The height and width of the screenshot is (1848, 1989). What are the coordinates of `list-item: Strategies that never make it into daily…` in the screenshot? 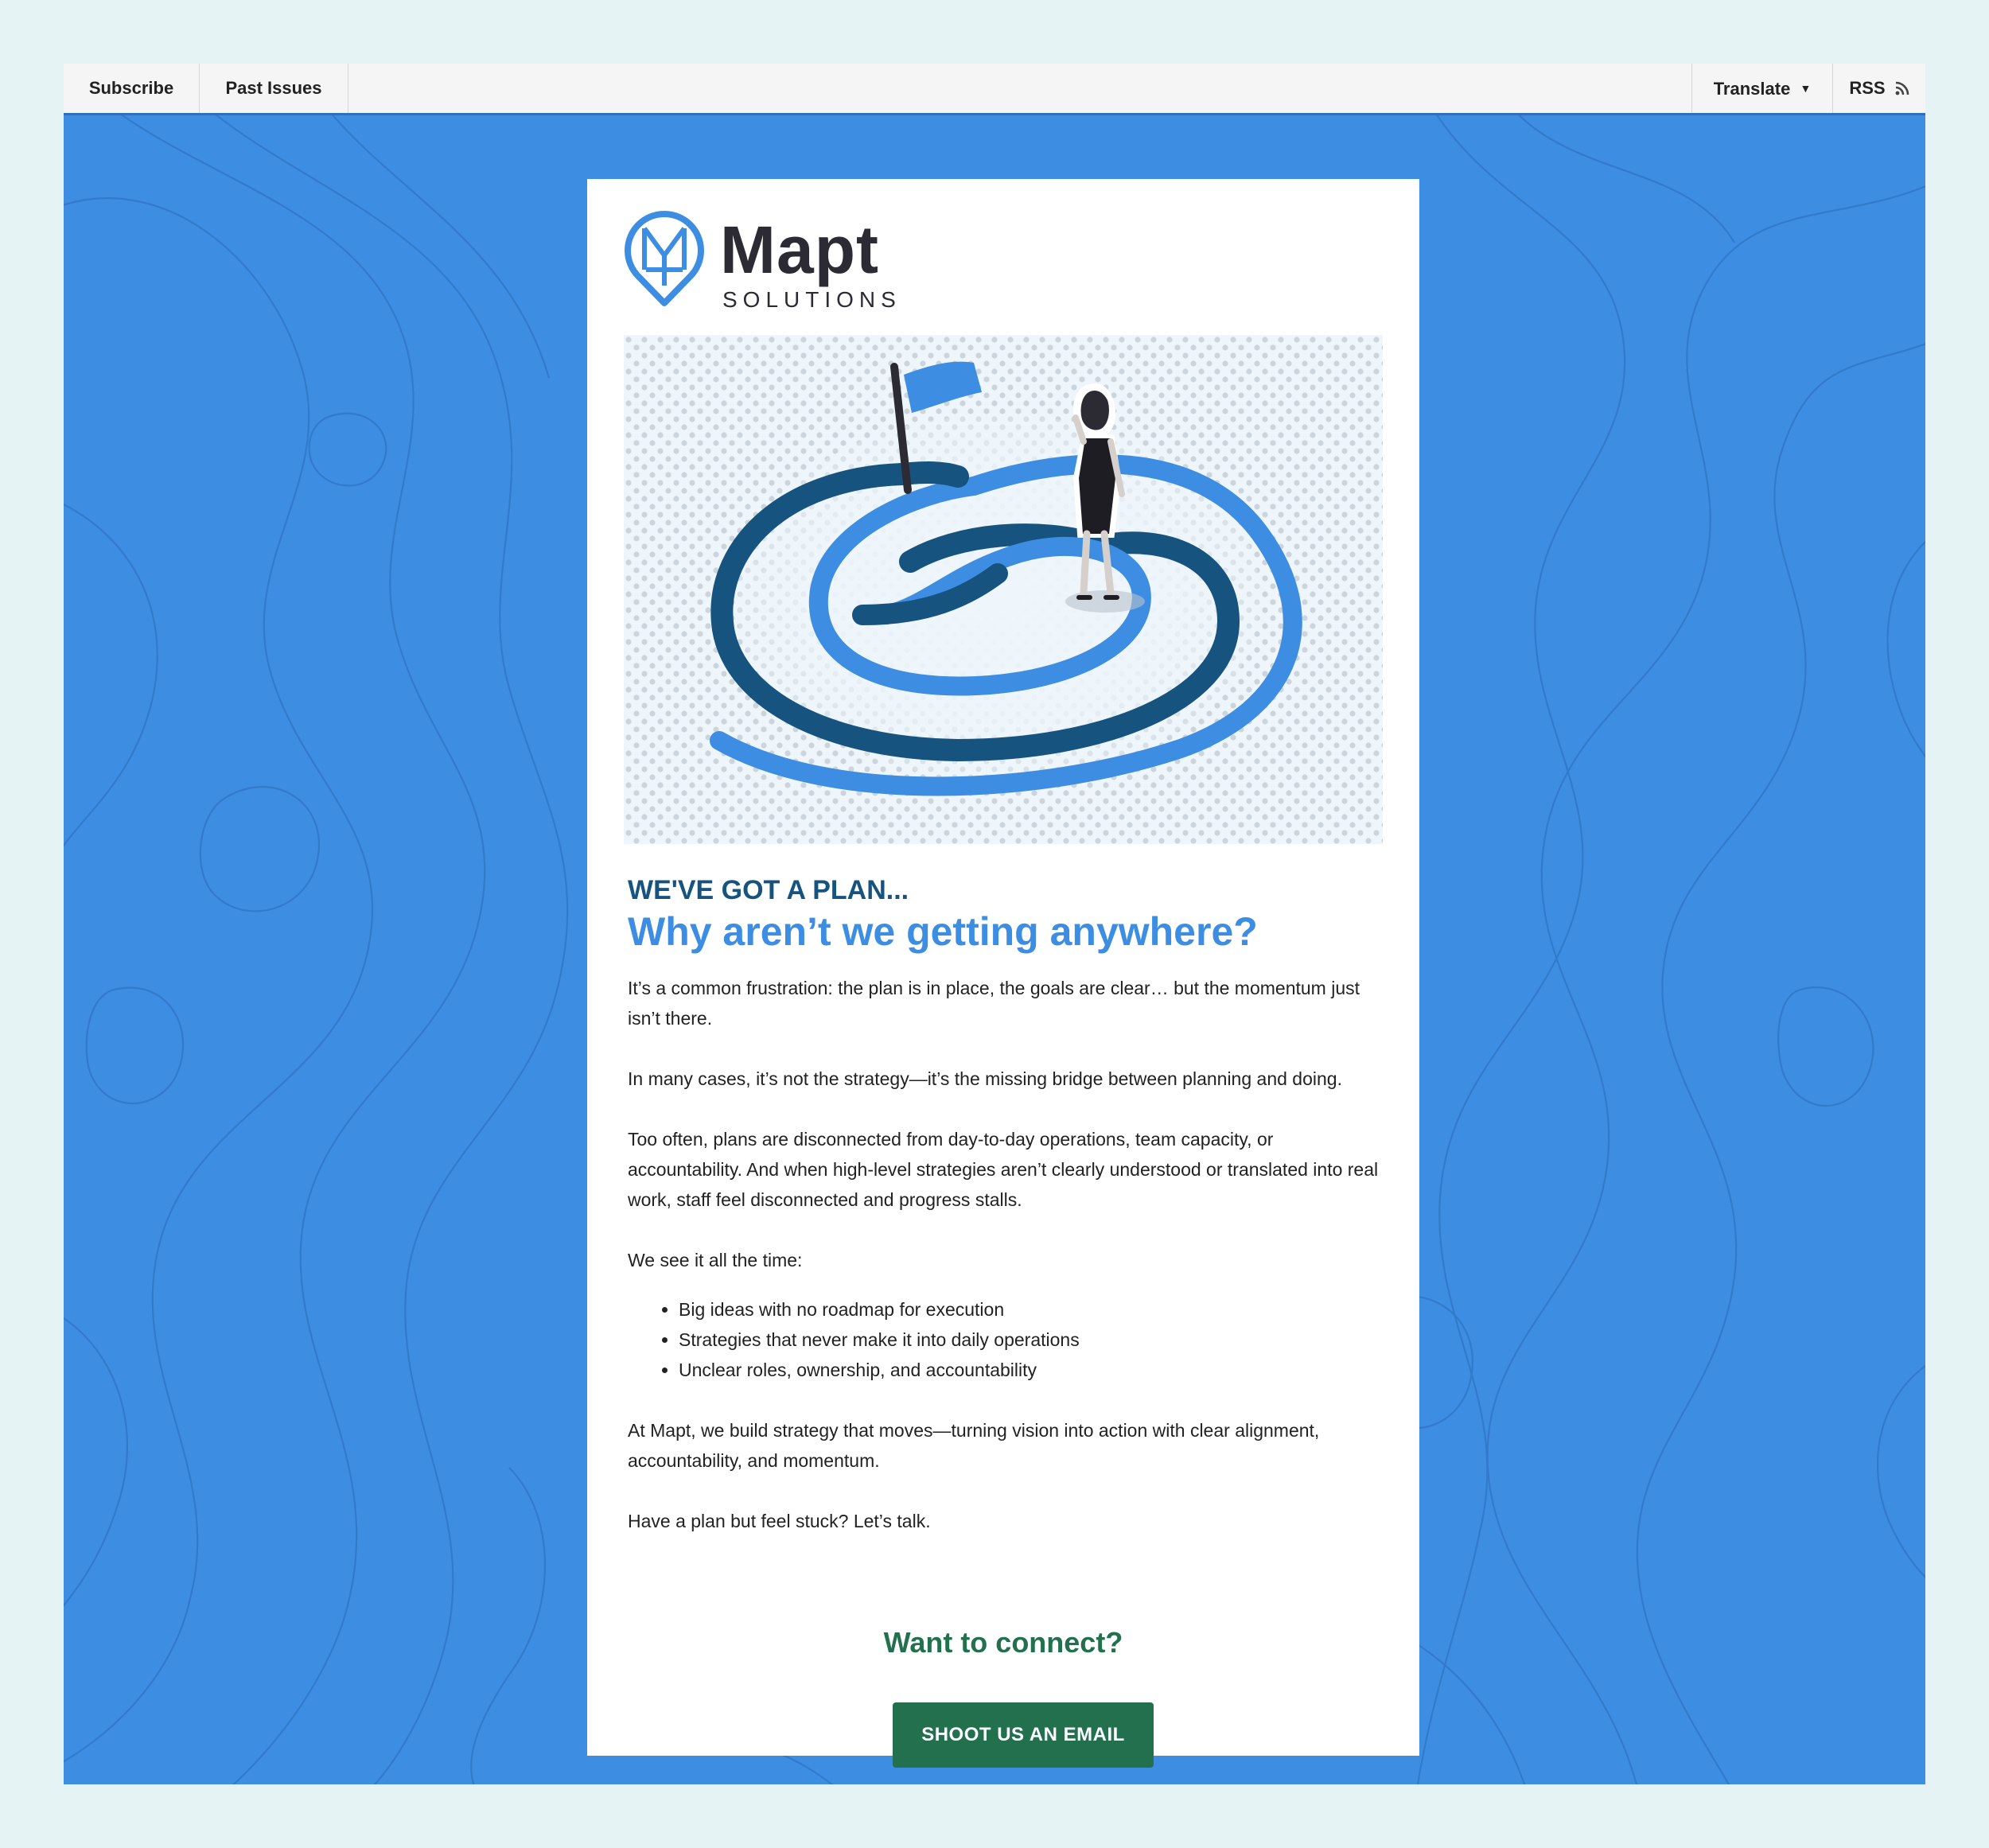 It's located at (1035, 1340).